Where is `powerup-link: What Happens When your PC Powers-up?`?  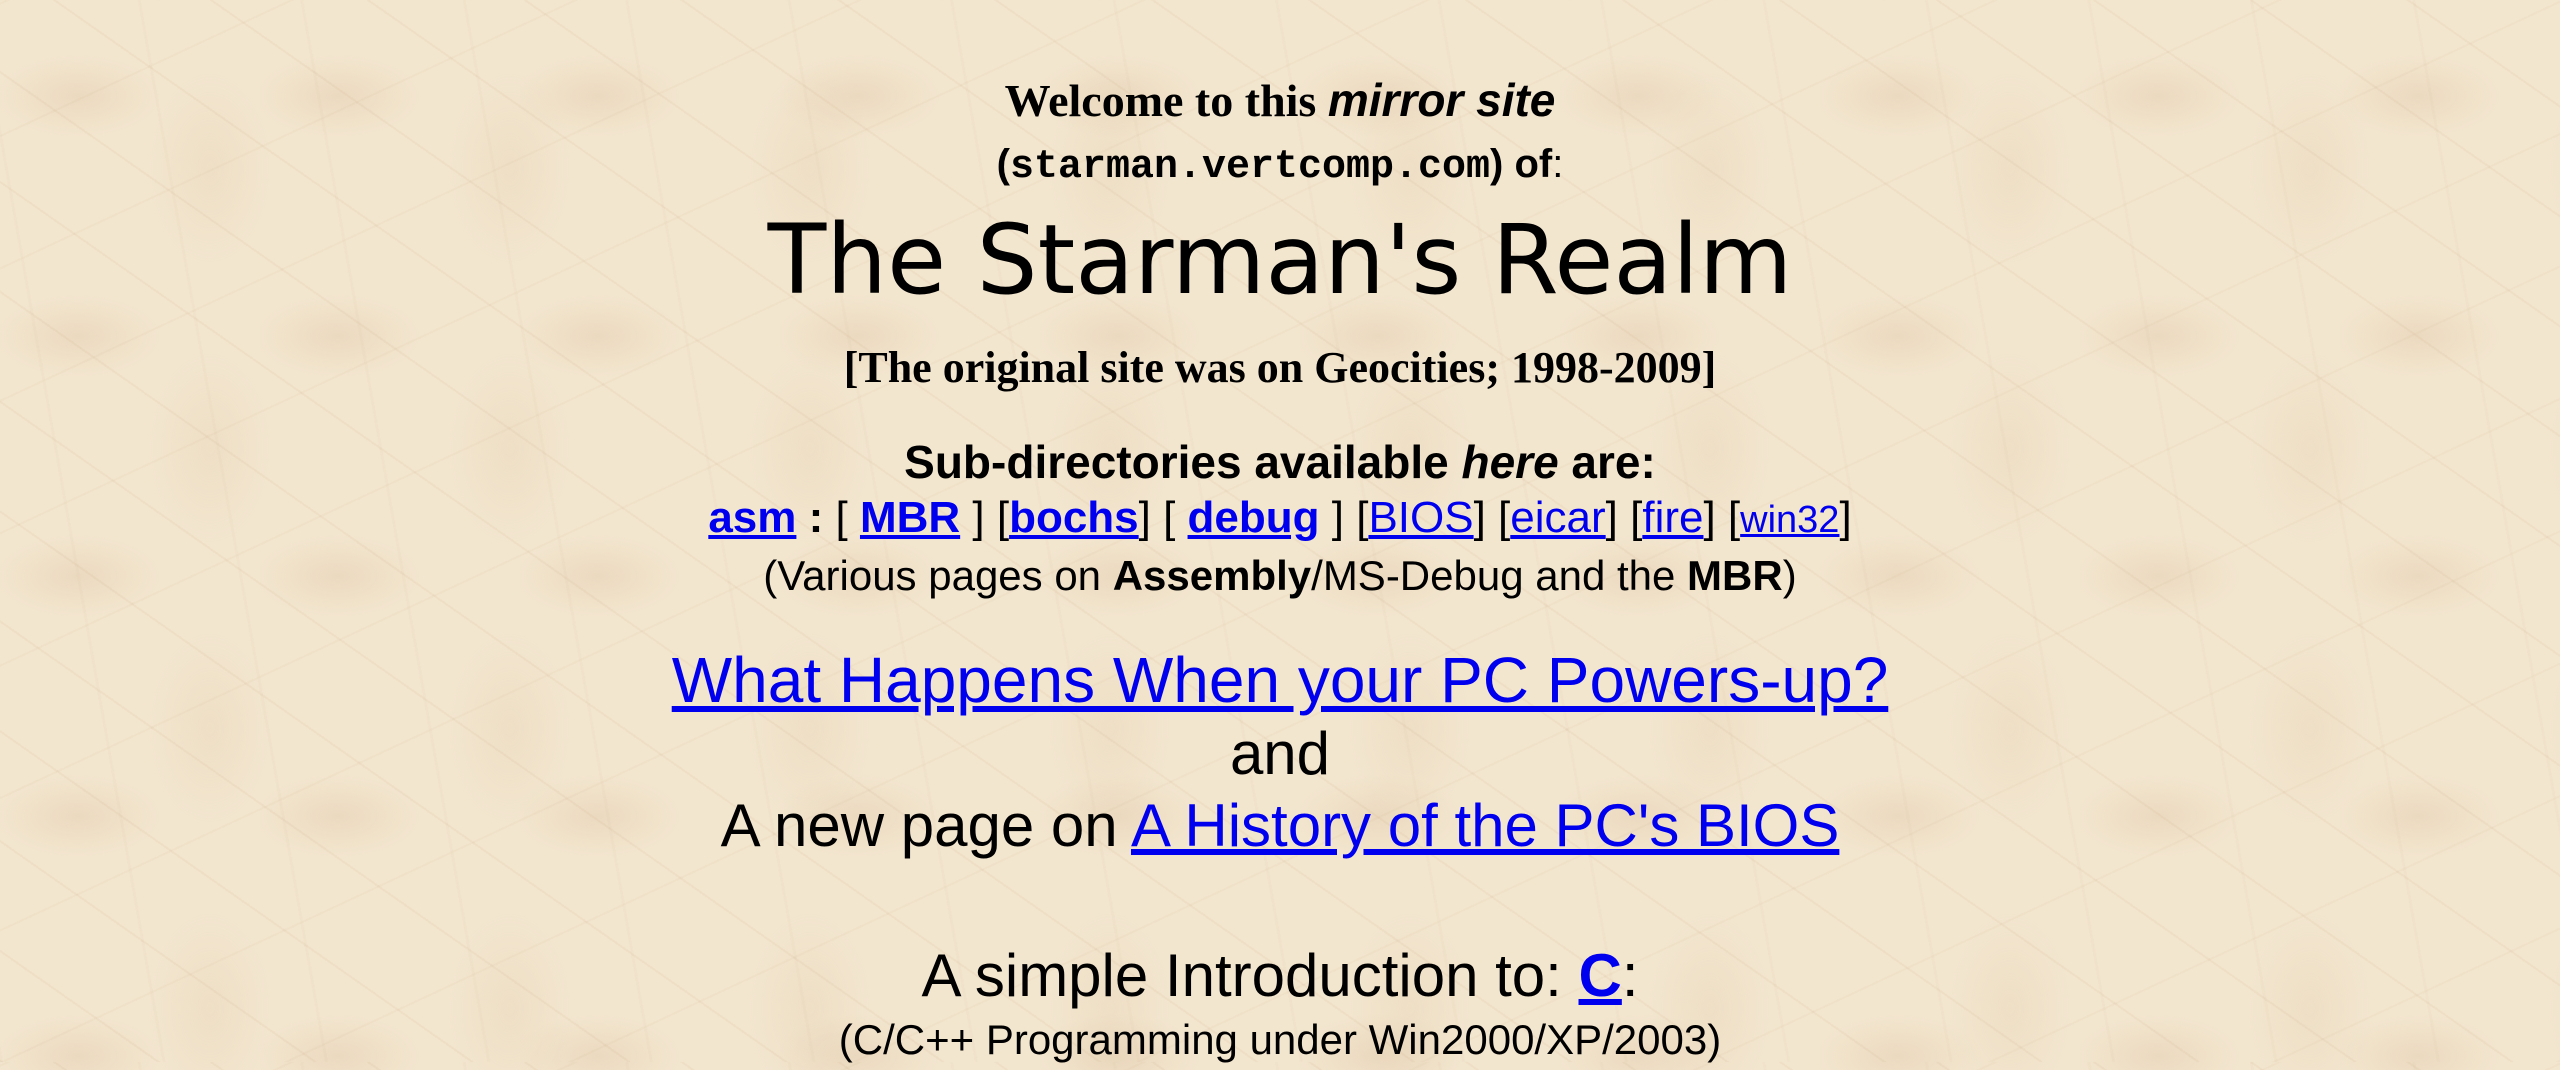
powerup-link: What Happens When your PC Powers-up? is located at coordinates (1280, 680).